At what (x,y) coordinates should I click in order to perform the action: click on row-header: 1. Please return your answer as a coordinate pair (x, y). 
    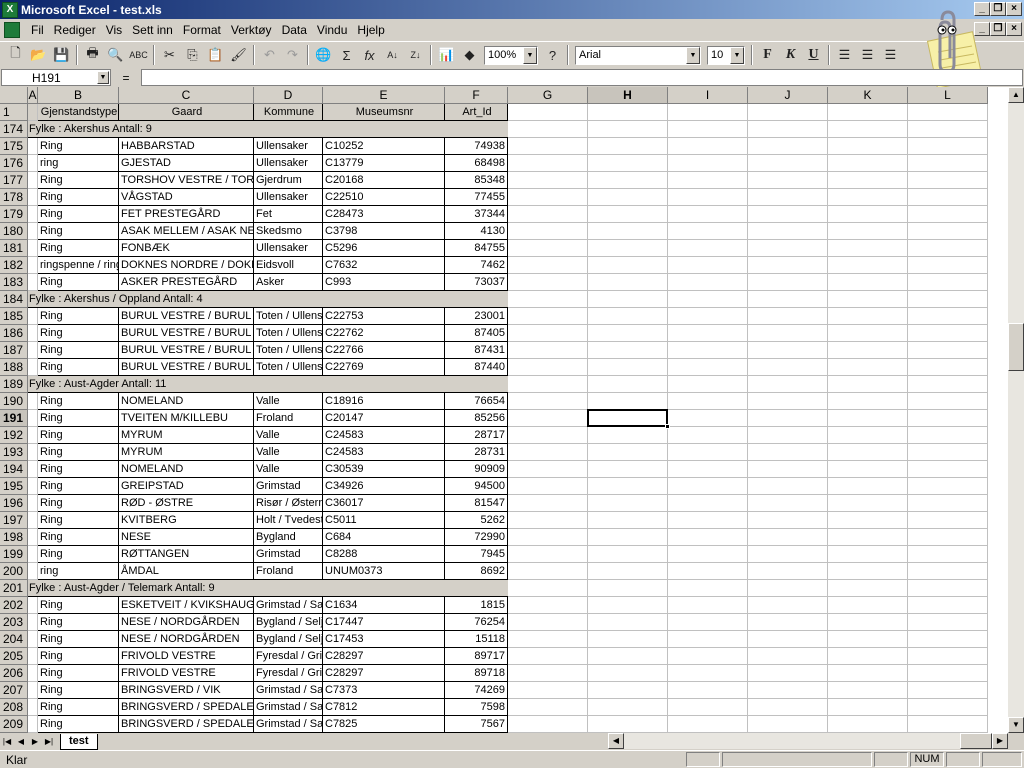
    Looking at the image, I should click on (14, 112).